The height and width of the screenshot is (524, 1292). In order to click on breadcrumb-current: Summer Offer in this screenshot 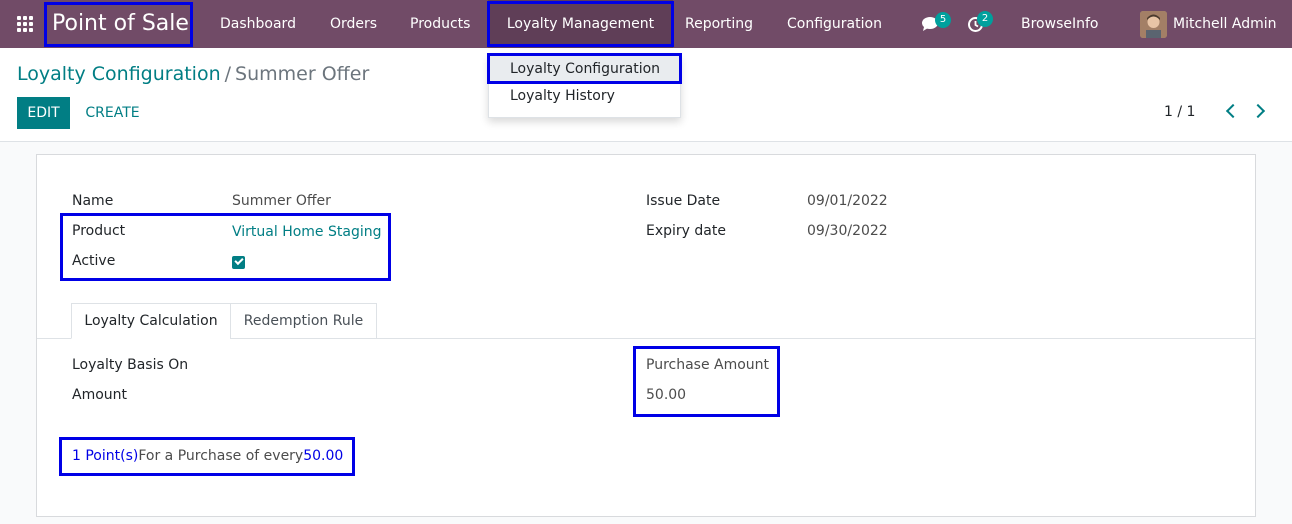, I will do `click(302, 74)`.